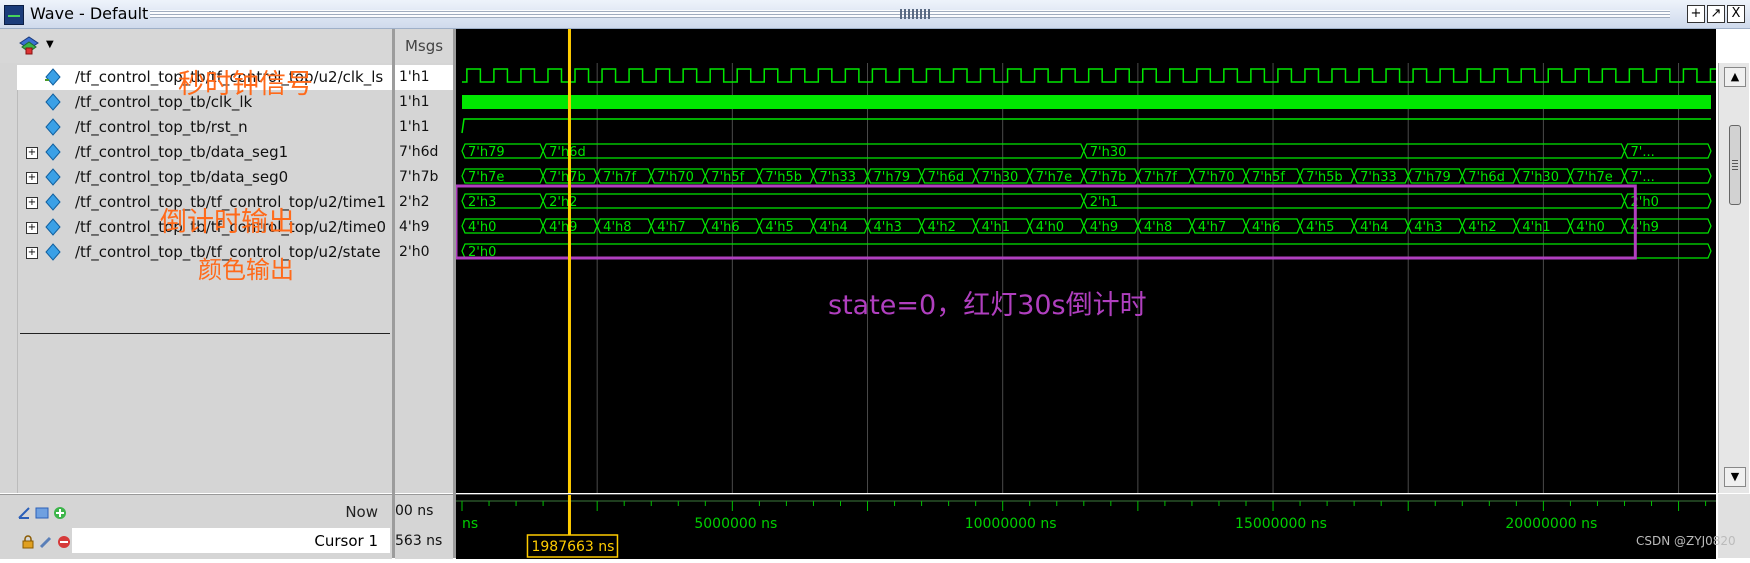 The height and width of the screenshot is (563, 1750). I want to click on wrench-icon, so click(46, 542).